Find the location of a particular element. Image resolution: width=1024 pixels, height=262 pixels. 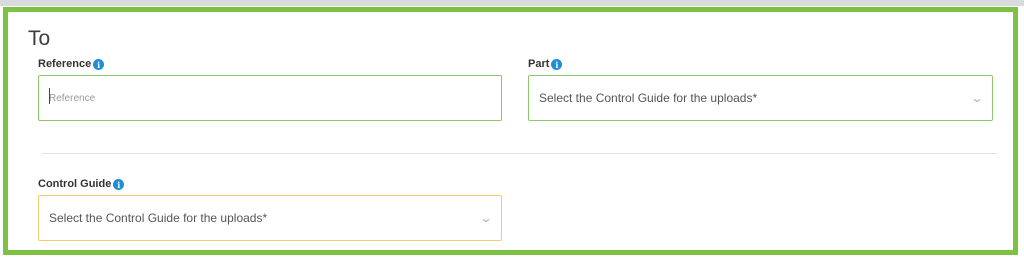

section-divider is located at coordinates (519, 153).